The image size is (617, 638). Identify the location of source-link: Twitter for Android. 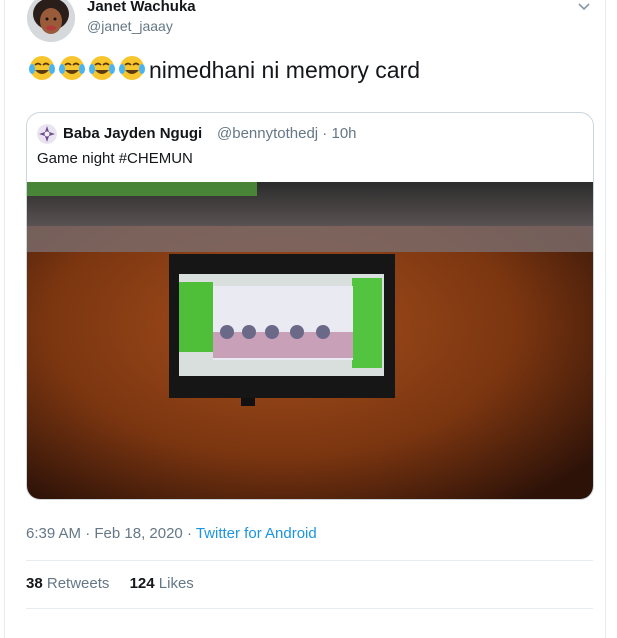
(256, 533).